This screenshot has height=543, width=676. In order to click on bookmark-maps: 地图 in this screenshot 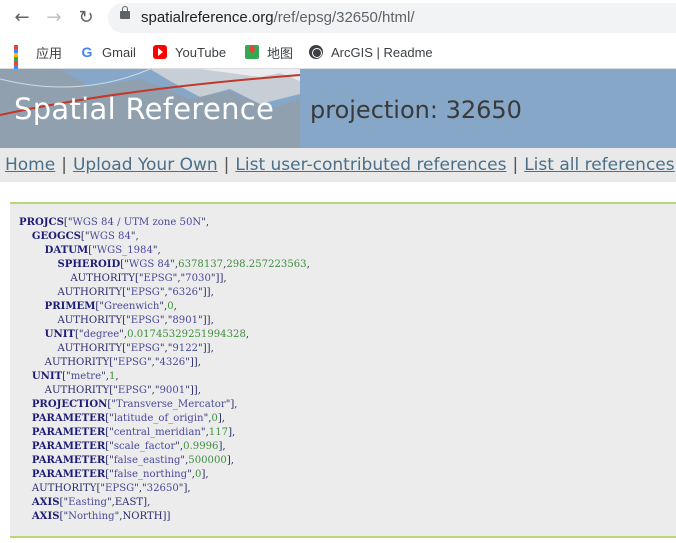, I will do `click(269, 52)`.